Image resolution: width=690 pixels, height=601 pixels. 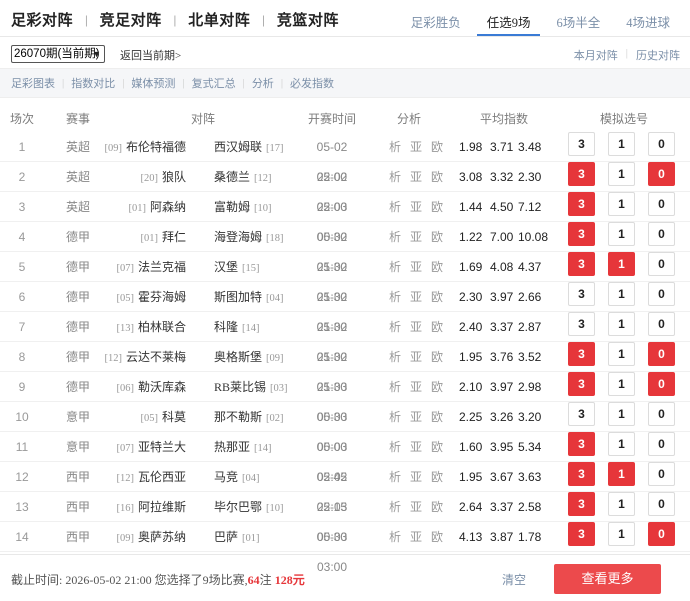 What do you see at coordinates (42, 19) in the screenshot?
I see `nav-zucai: 足彩对阵` at bounding box center [42, 19].